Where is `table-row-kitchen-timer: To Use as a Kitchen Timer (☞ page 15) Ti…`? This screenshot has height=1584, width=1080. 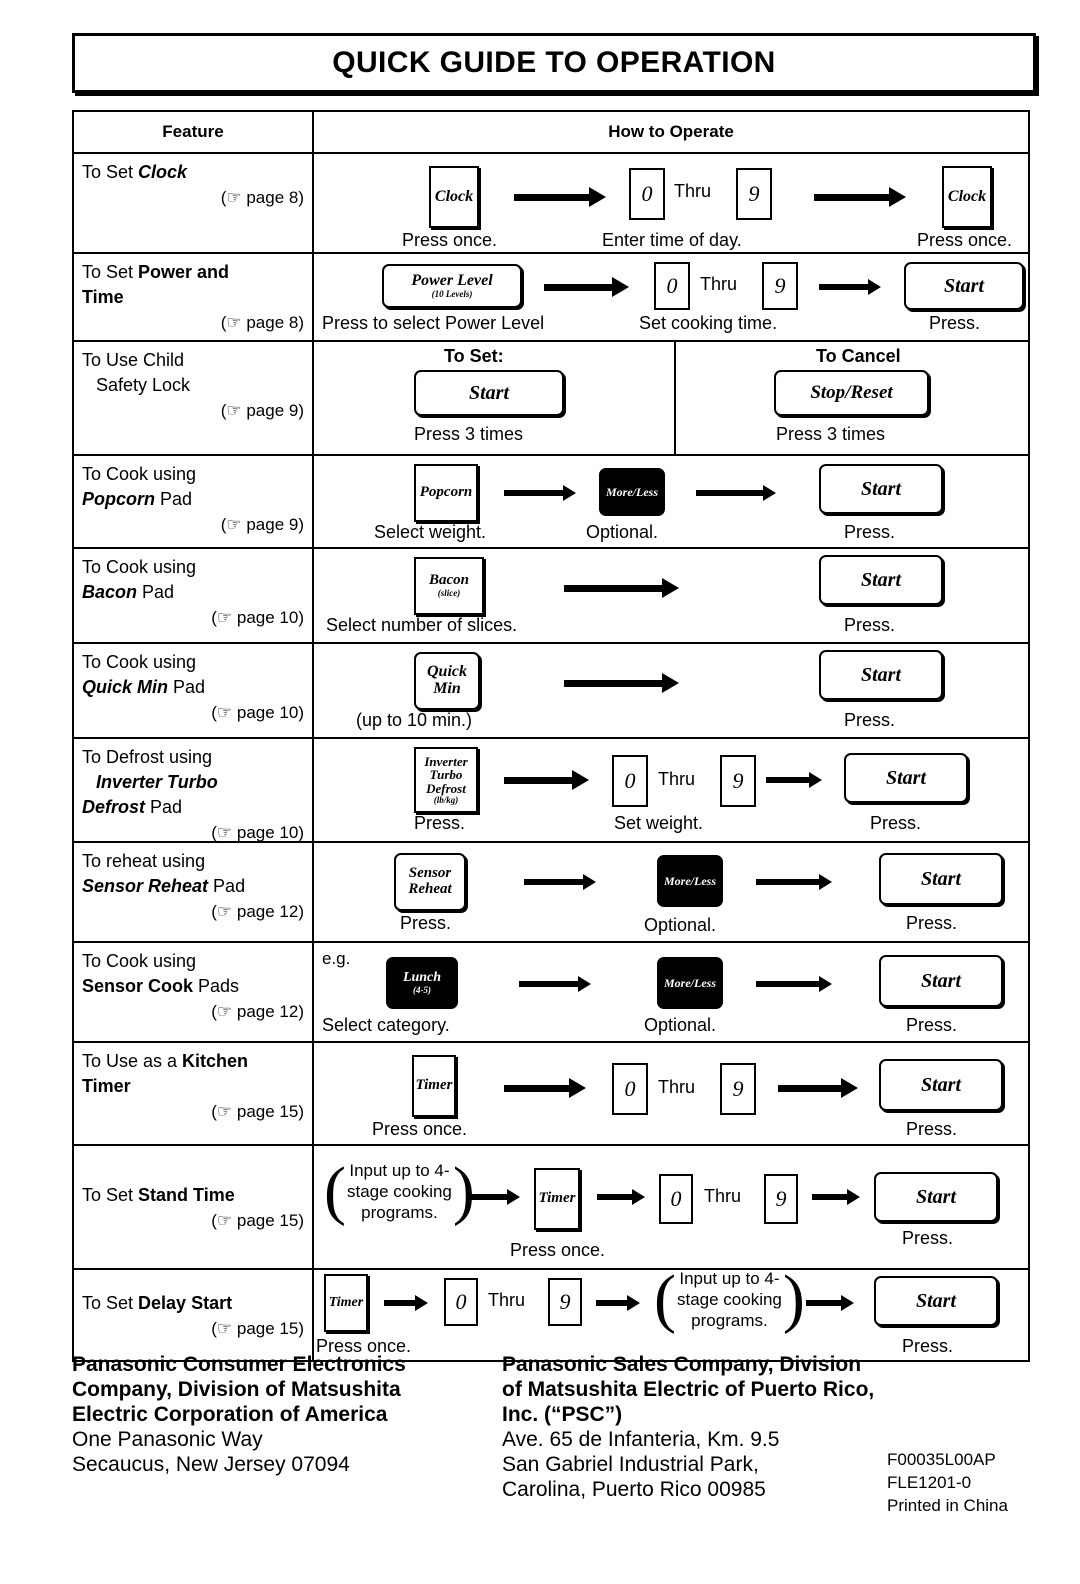
table-row-kitchen-timer: To Use as a Kitchen Timer (☞ page 15) Ti… is located at coordinates (551, 1094).